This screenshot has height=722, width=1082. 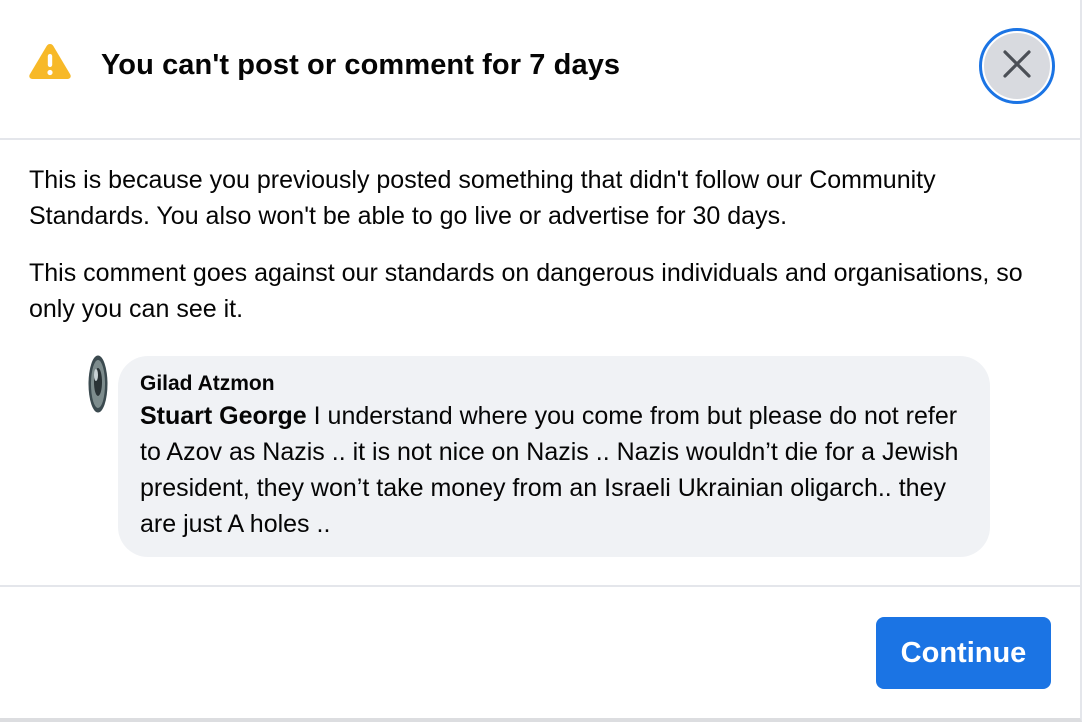 I want to click on avatar, so click(x=98, y=384).